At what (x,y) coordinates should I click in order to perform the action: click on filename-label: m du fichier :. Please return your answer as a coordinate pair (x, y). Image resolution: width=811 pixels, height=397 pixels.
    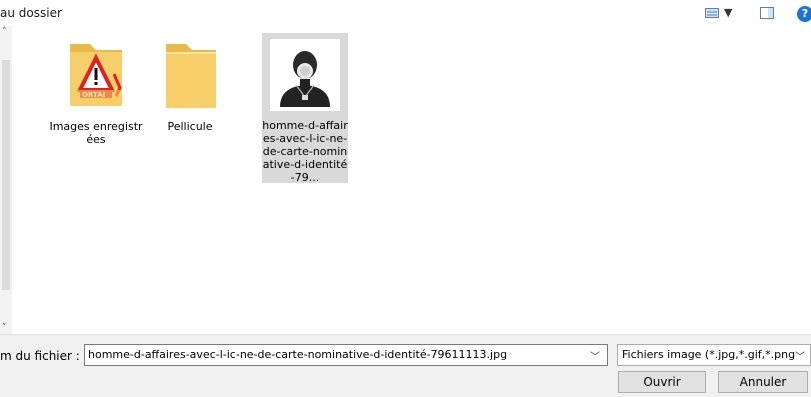
    Looking at the image, I should click on (40, 356).